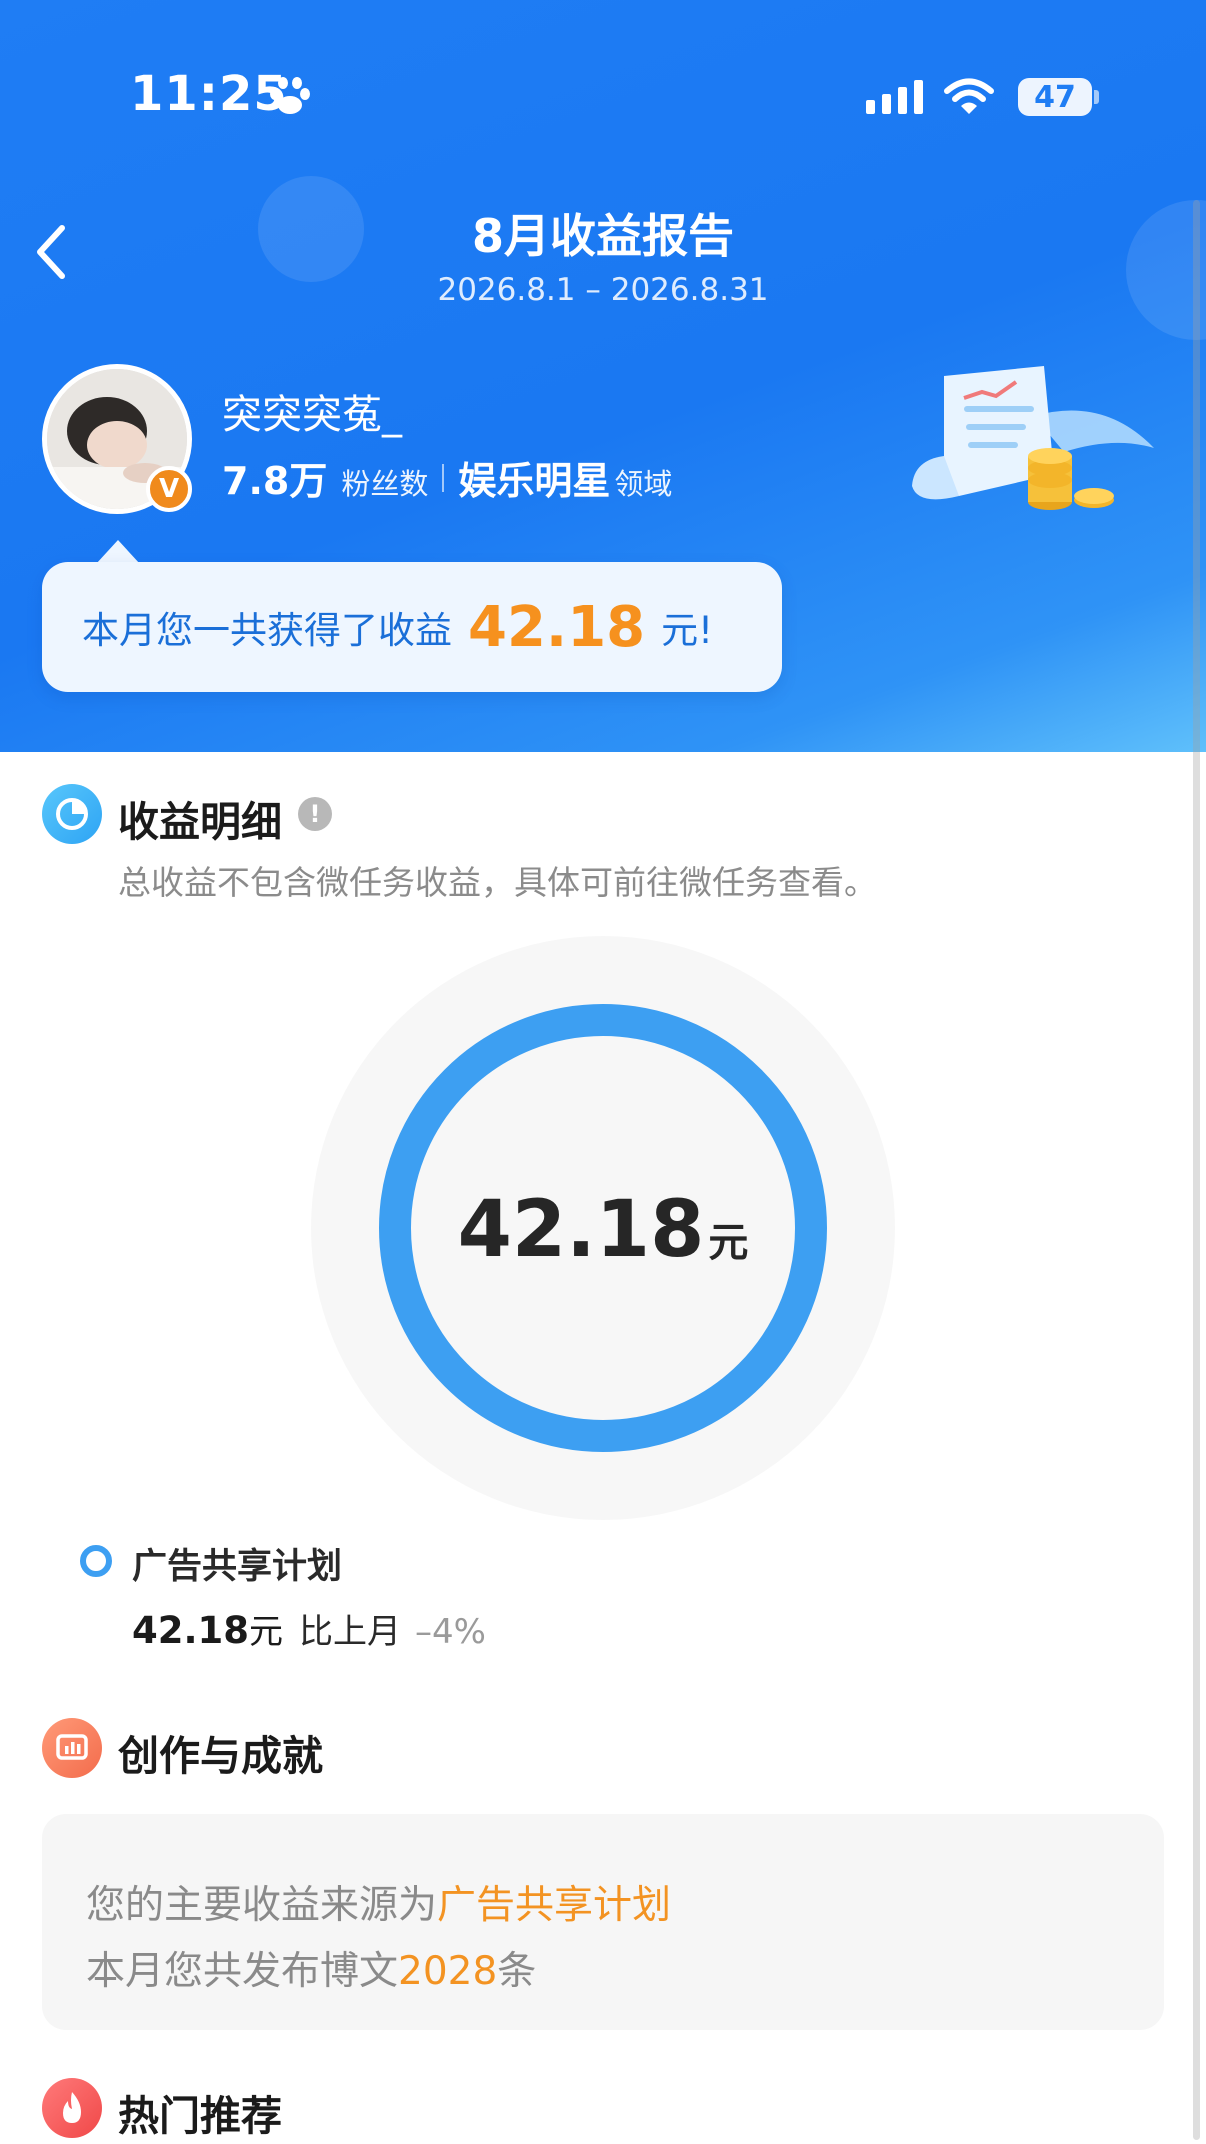 The image size is (1206, 2144). I want to click on summary-suffix: 元!, so click(687, 630).